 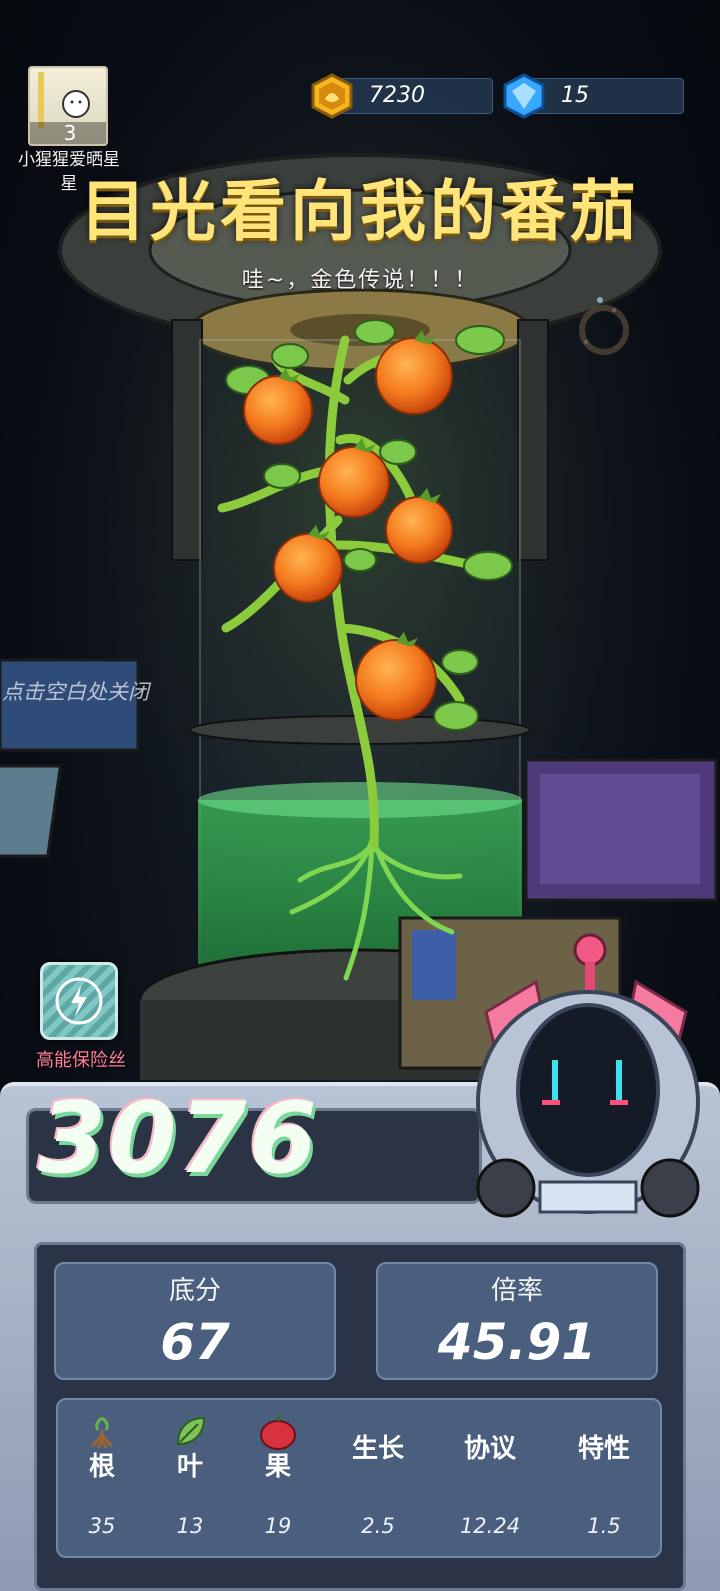 What do you see at coordinates (360, 211) in the screenshot?
I see `result-title: 目光看向我的番茄` at bounding box center [360, 211].